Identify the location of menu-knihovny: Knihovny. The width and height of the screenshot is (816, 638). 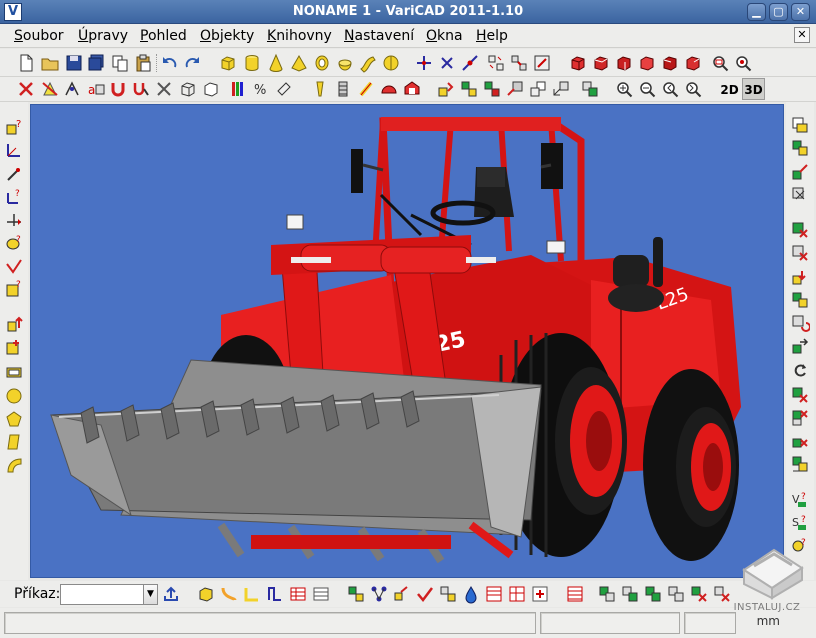
(299, 36).